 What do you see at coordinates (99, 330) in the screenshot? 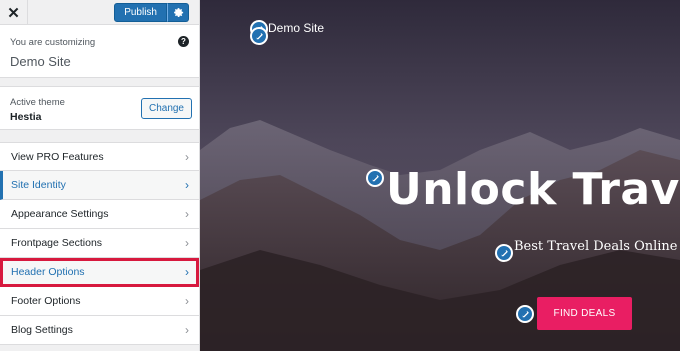
I see `menu-item-blog-settings: Blog Settings ›` at bounding box center [99, 330].